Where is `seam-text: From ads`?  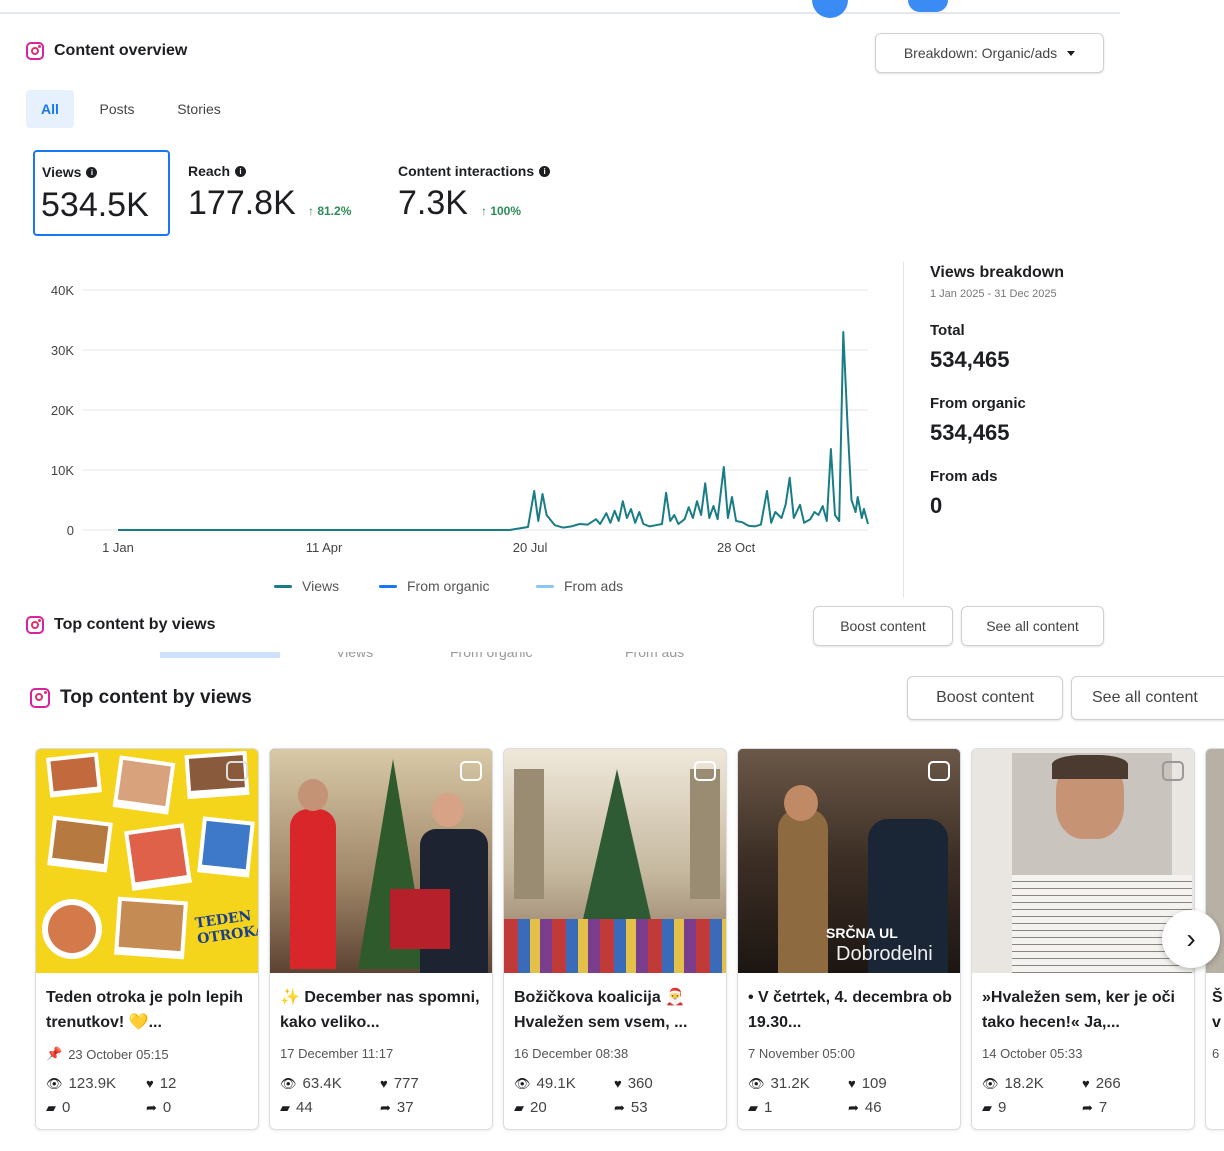 seam-text: From ads is located at coordinates (655, 656).